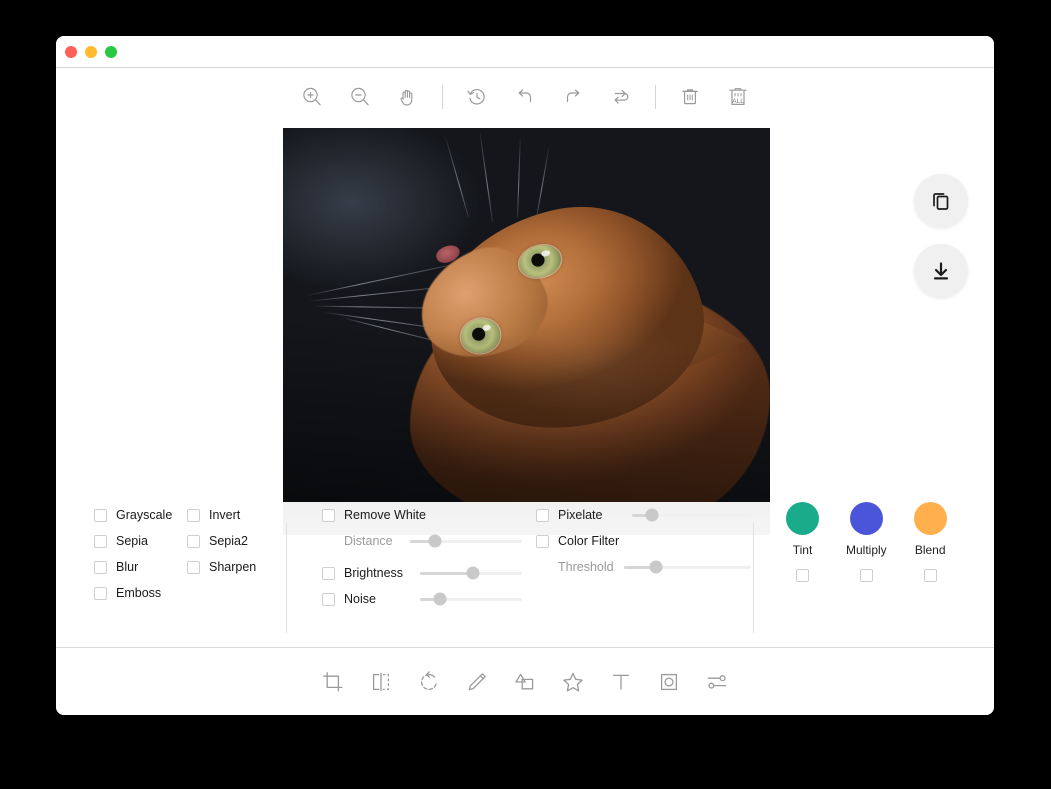  I want to click on invert-label: Invert, so click(225, 515).